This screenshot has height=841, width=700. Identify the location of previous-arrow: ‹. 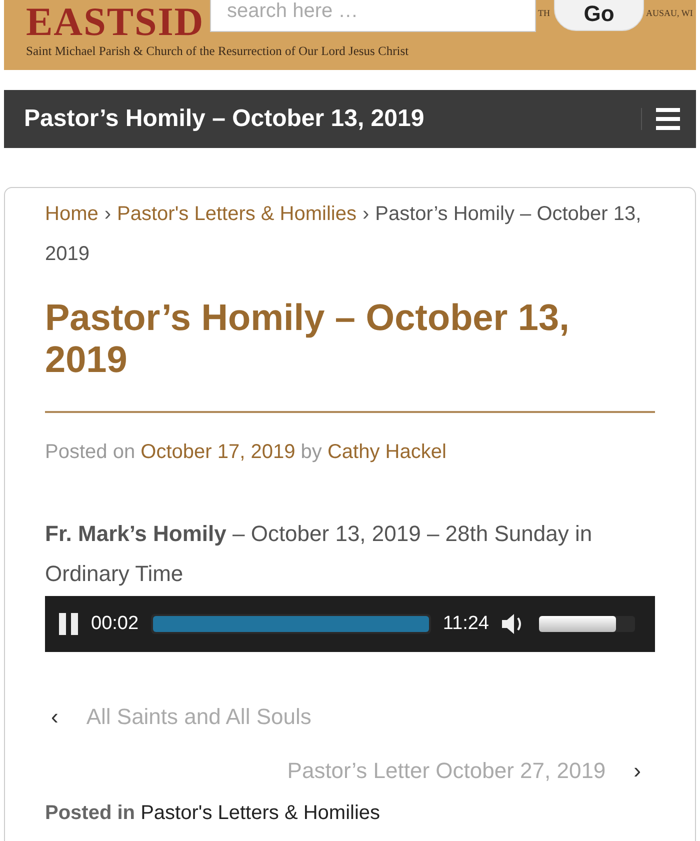
(54, 717).